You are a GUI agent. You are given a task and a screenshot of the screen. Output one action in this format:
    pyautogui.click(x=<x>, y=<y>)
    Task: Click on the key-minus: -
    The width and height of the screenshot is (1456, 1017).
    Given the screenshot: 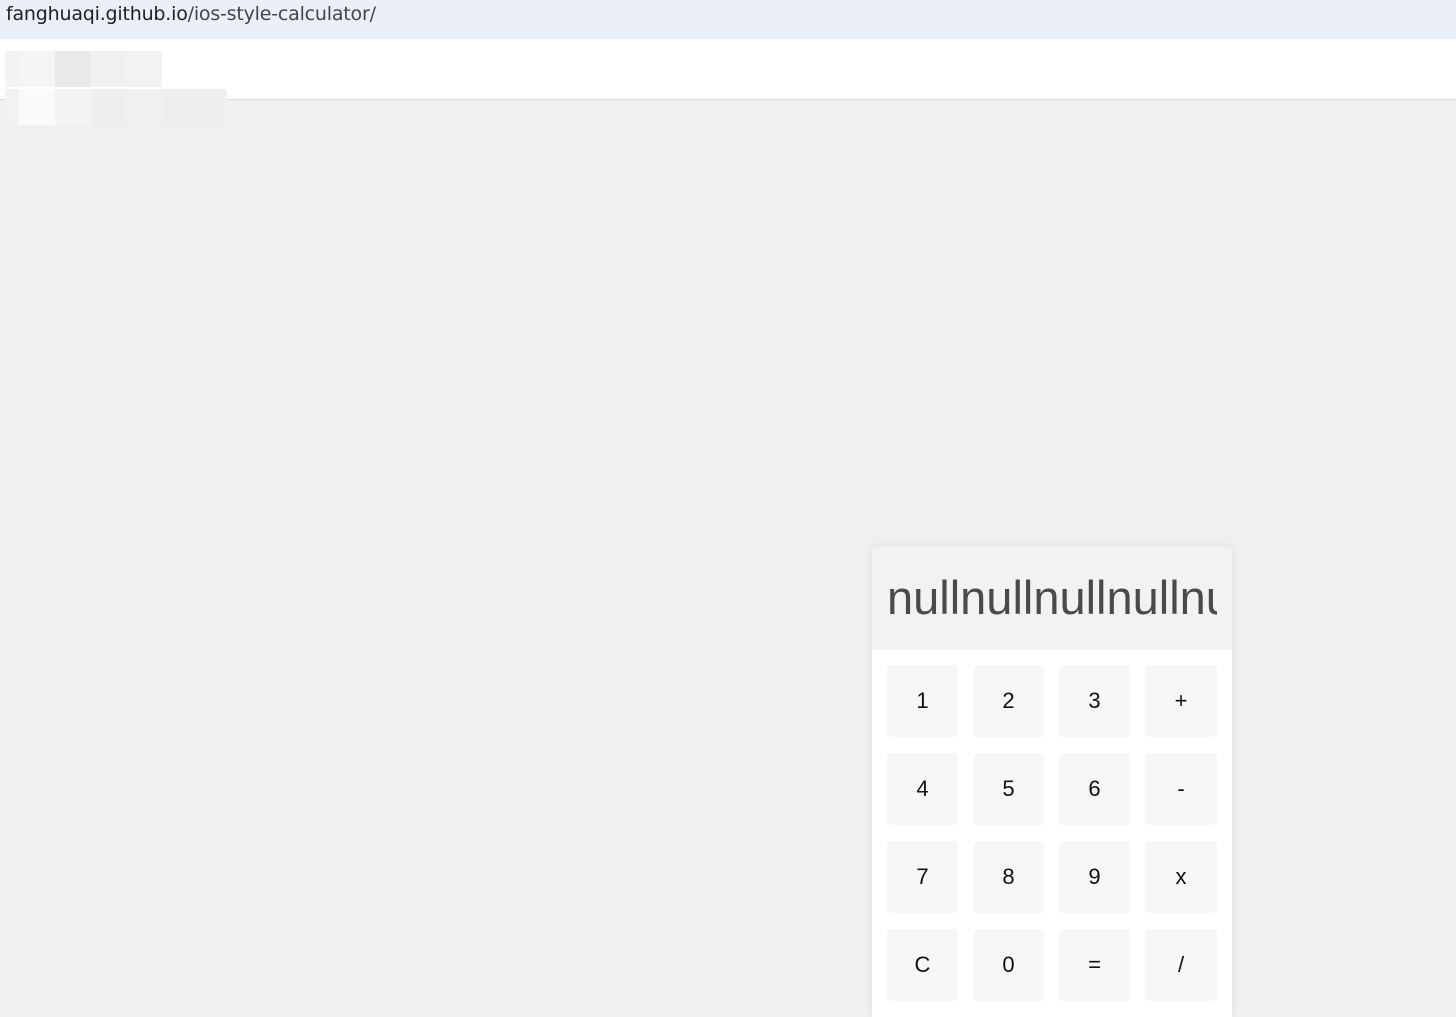 What is the action you would take?
    pyautogui.click(x=1181, y=789)
    